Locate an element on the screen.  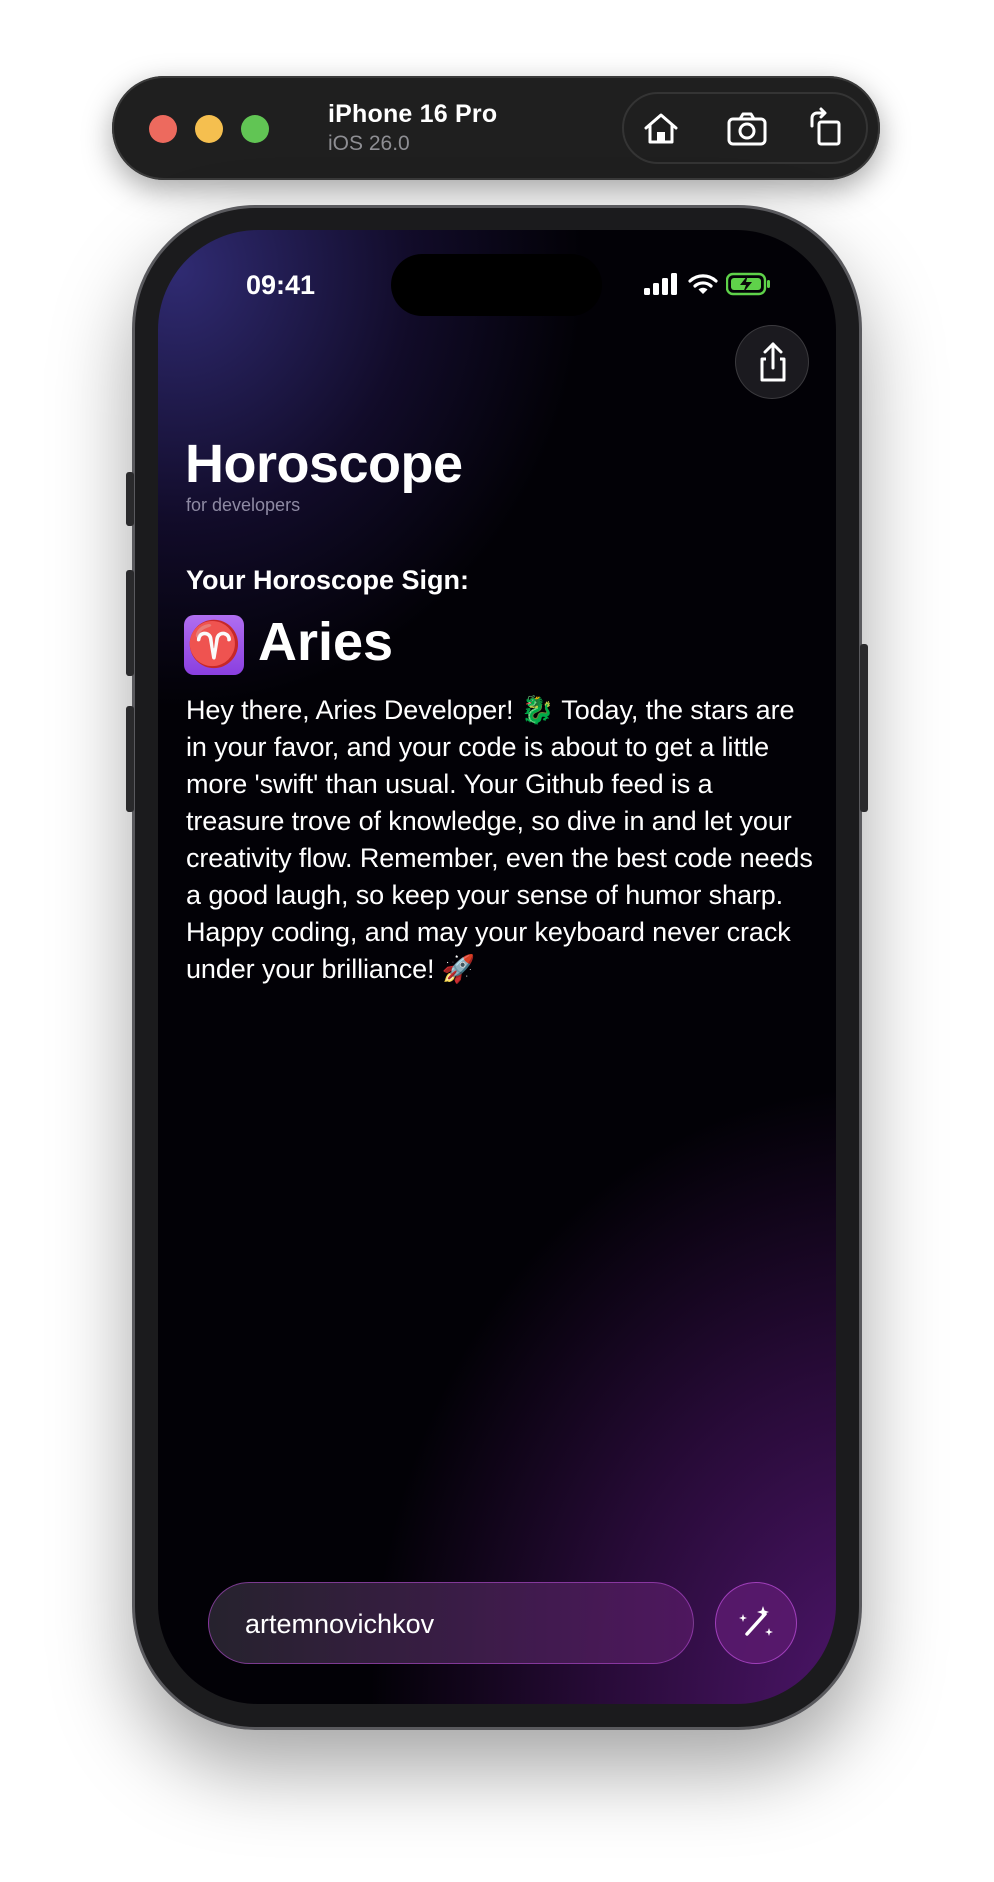
home-icon is located at coordinates (661, 128).